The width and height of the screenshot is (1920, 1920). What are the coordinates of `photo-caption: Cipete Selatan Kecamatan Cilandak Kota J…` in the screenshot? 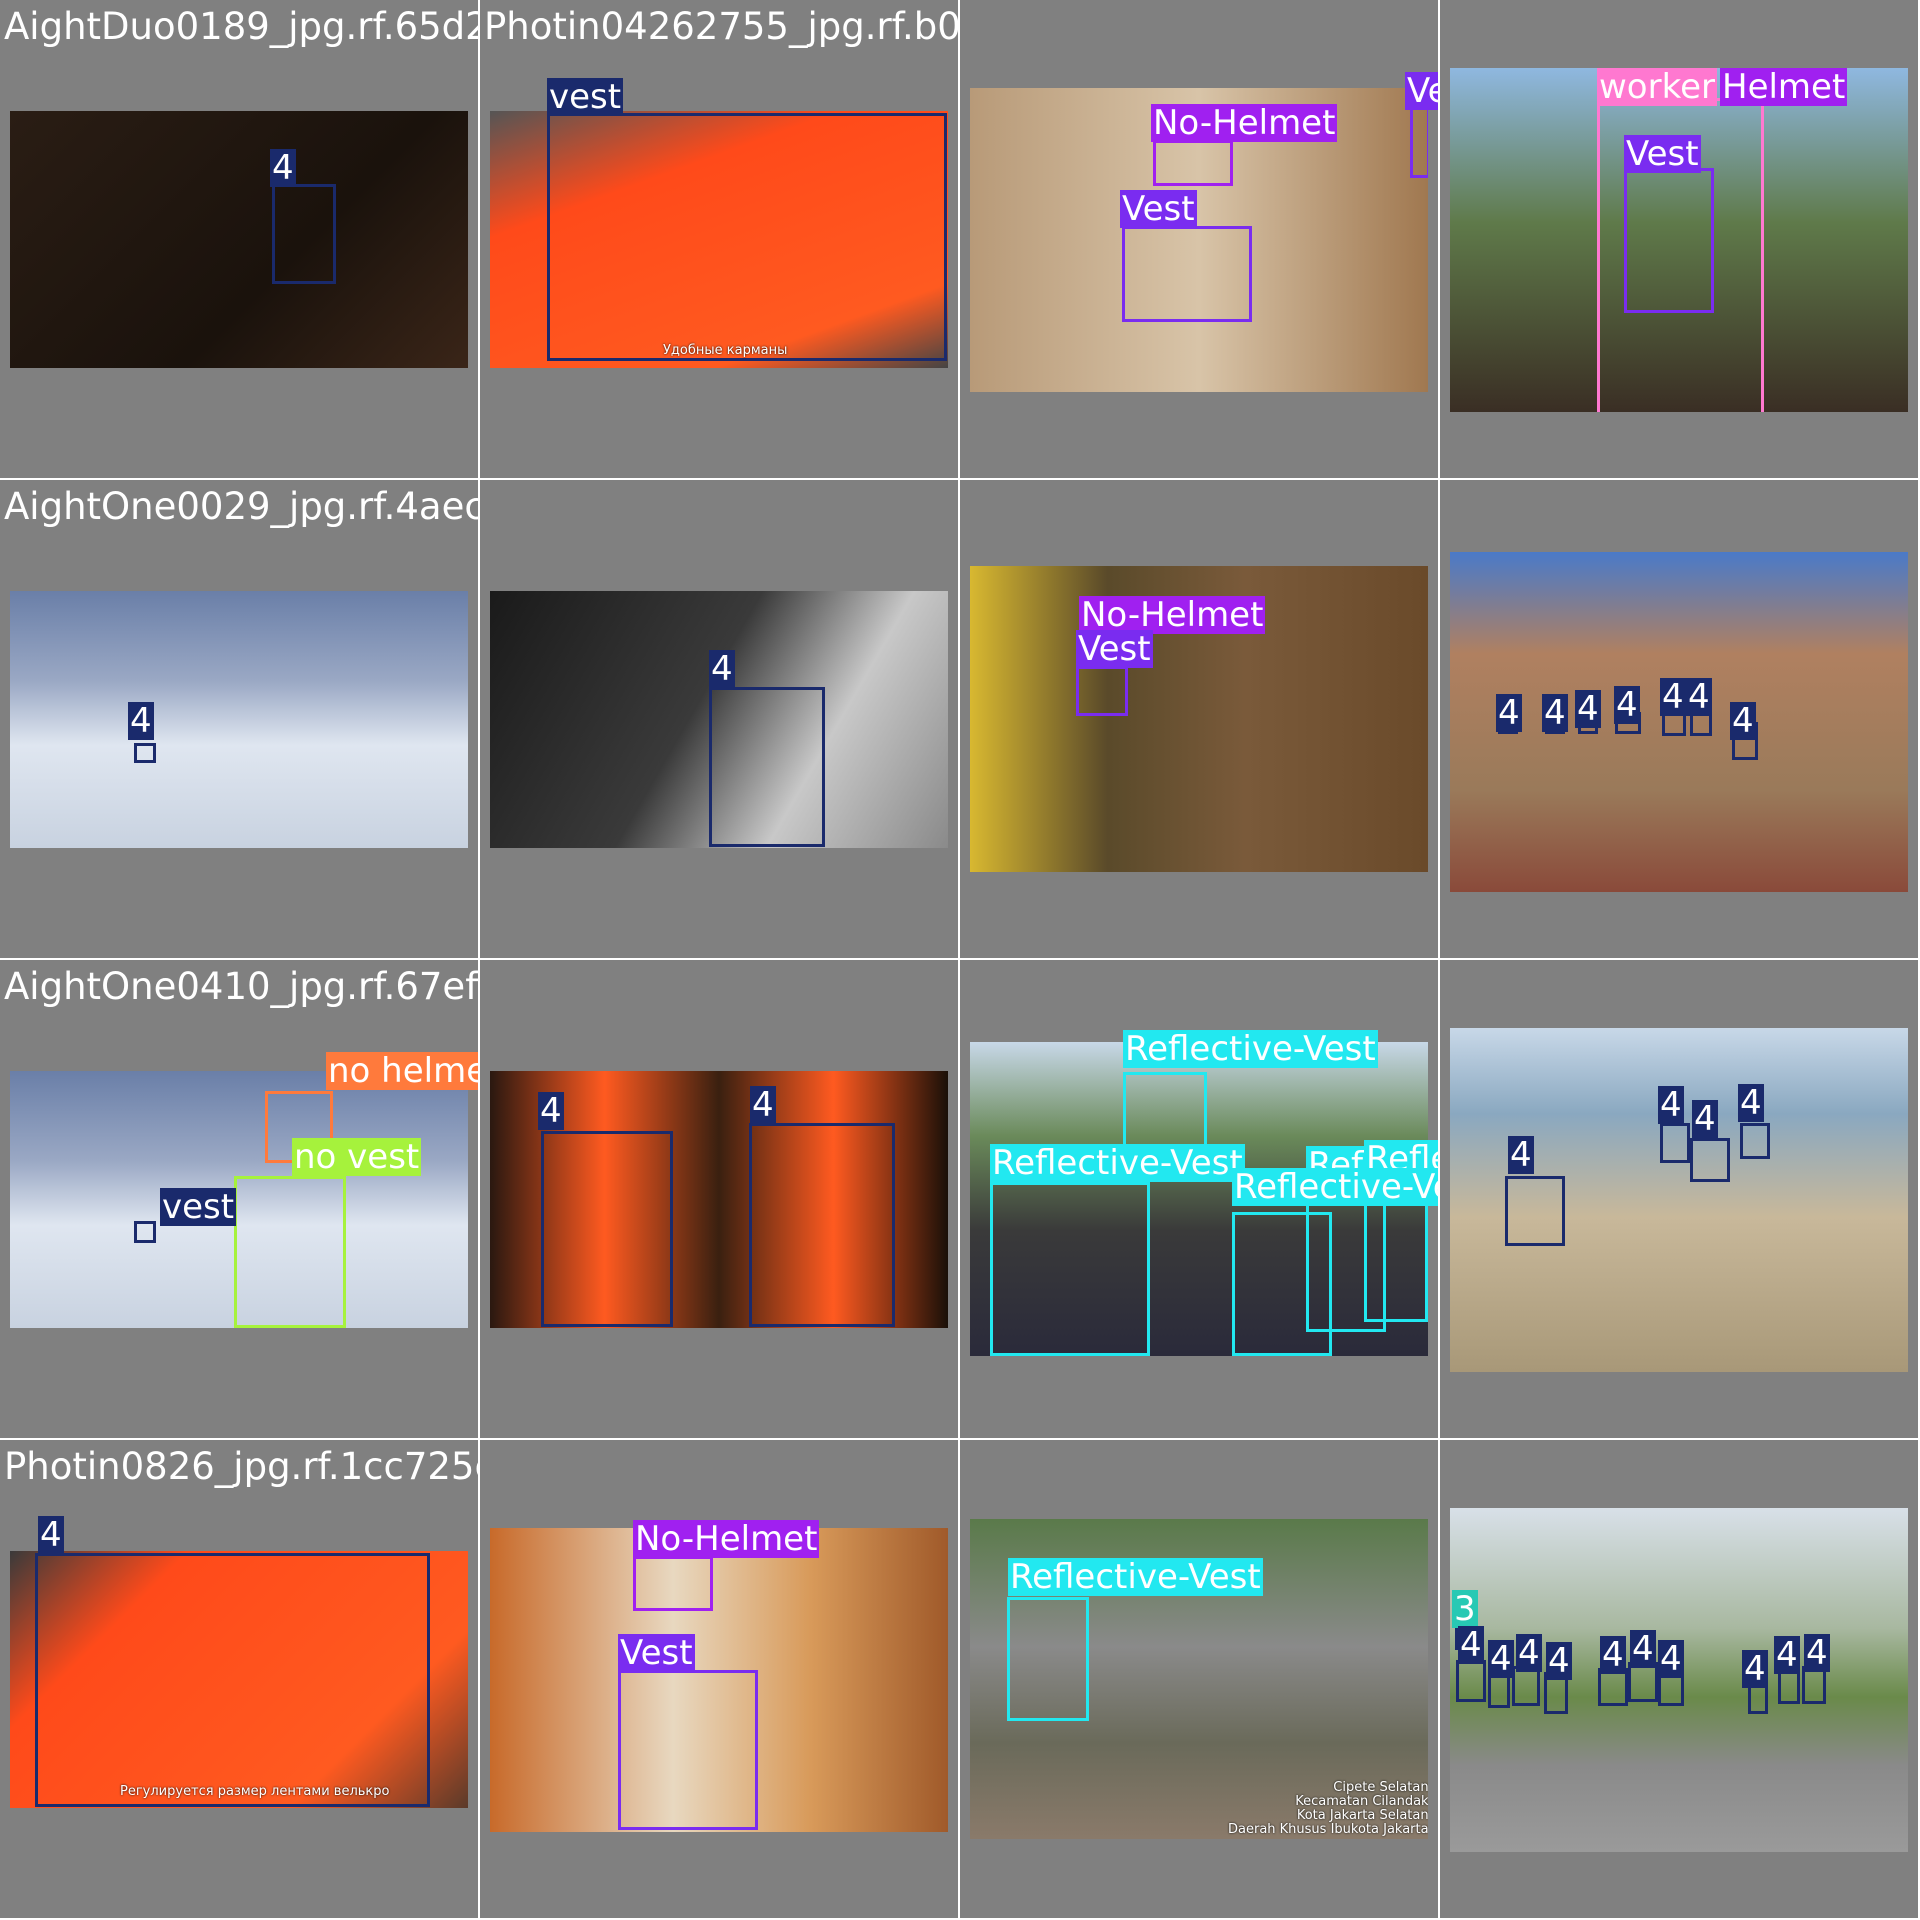 It's located at (1328, 1808).